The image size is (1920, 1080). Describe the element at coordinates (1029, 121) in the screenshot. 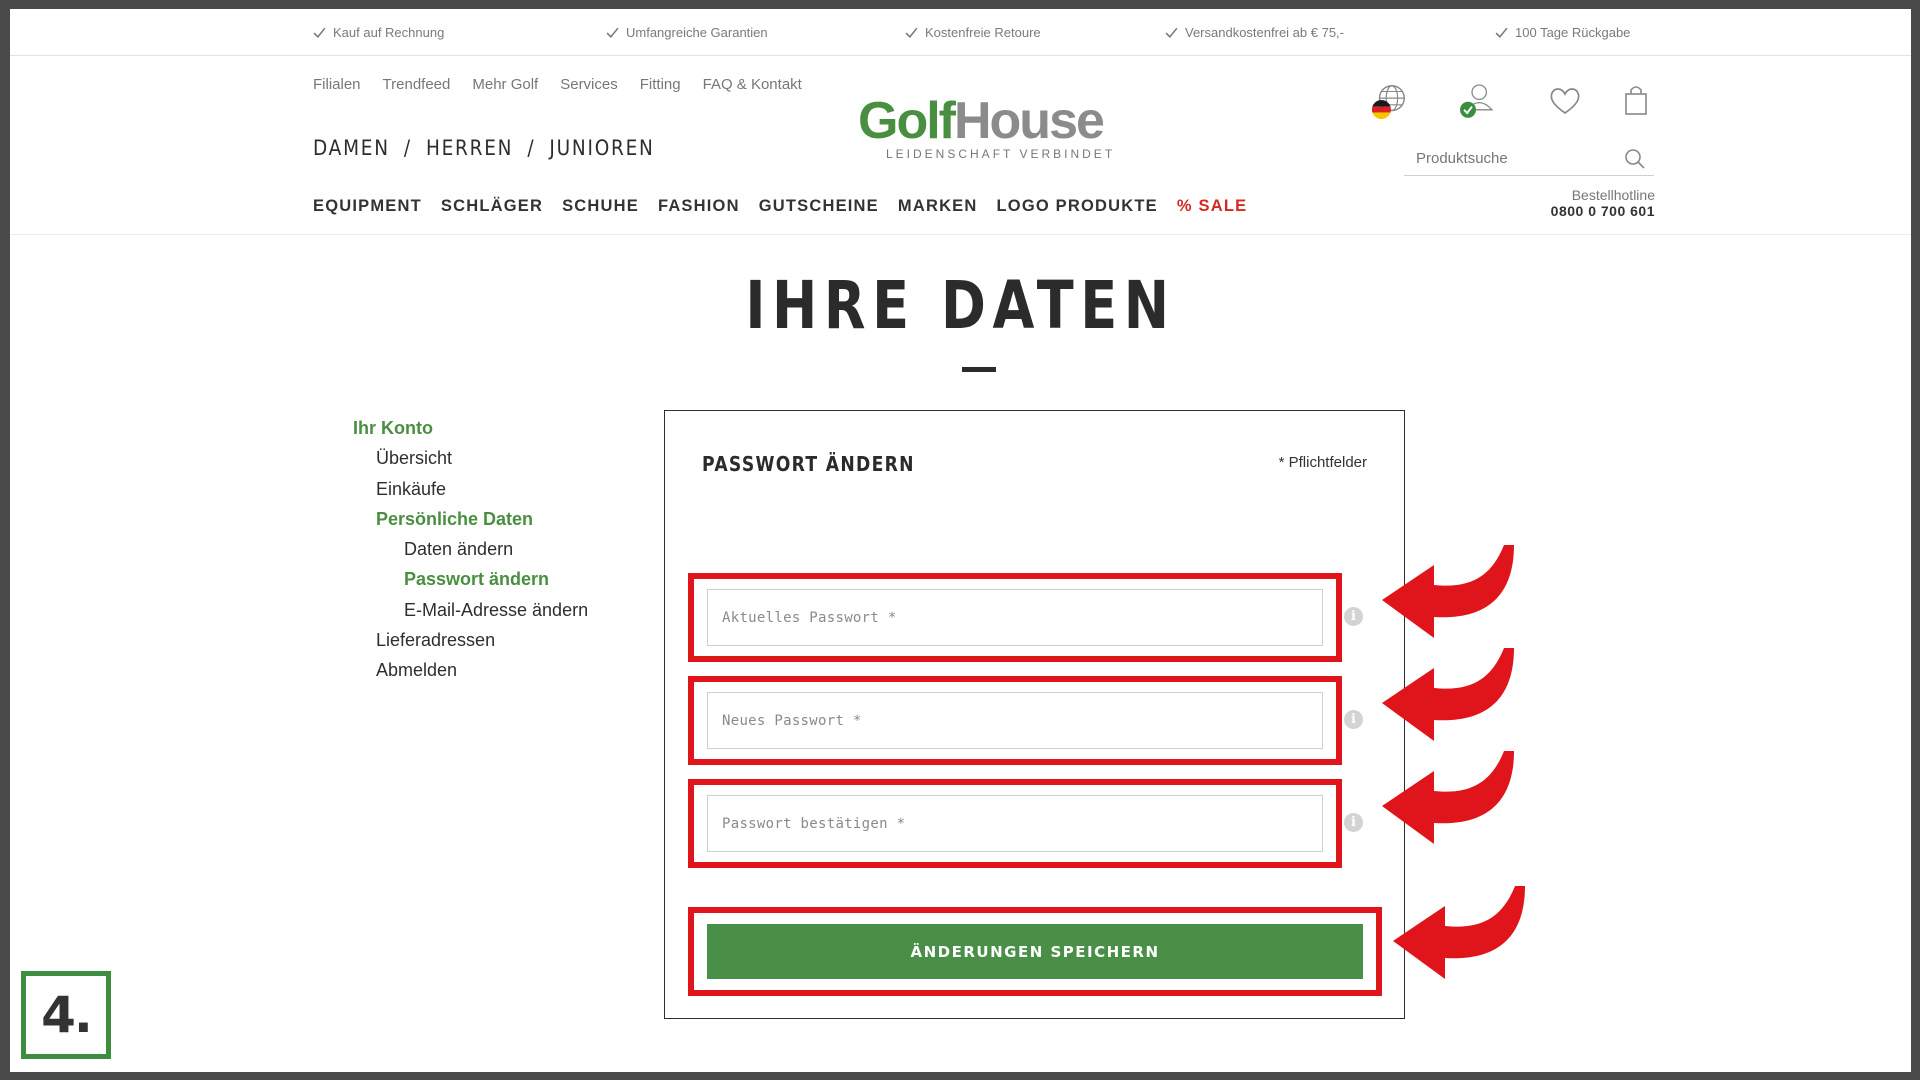

I see `logo-word-house: House` at that location.